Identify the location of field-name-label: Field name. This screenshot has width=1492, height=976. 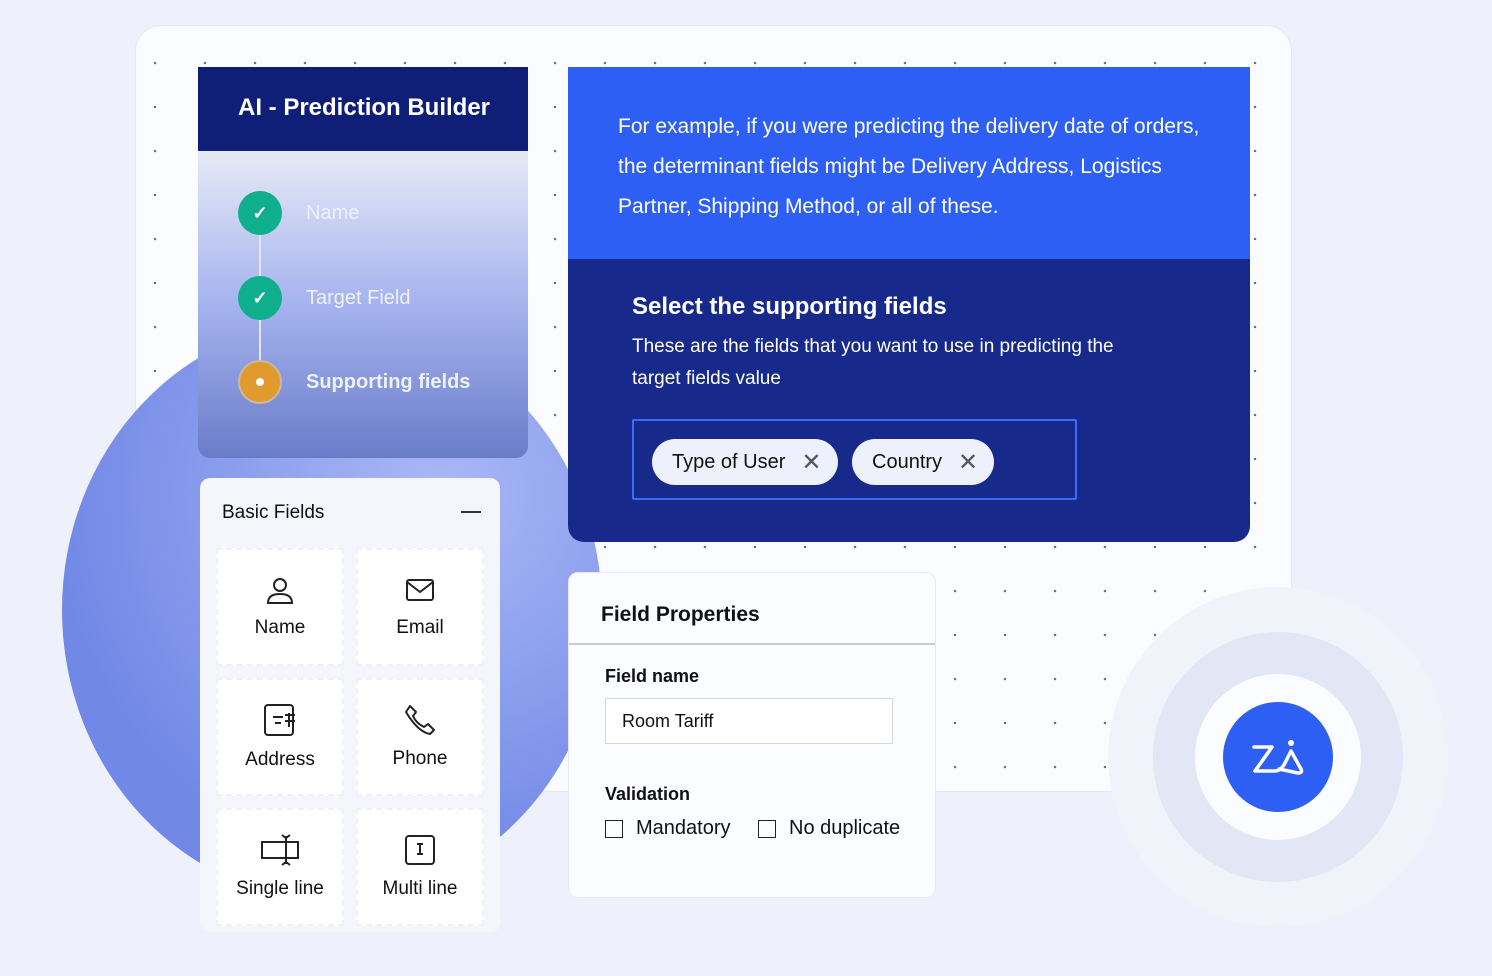
(652, 676).